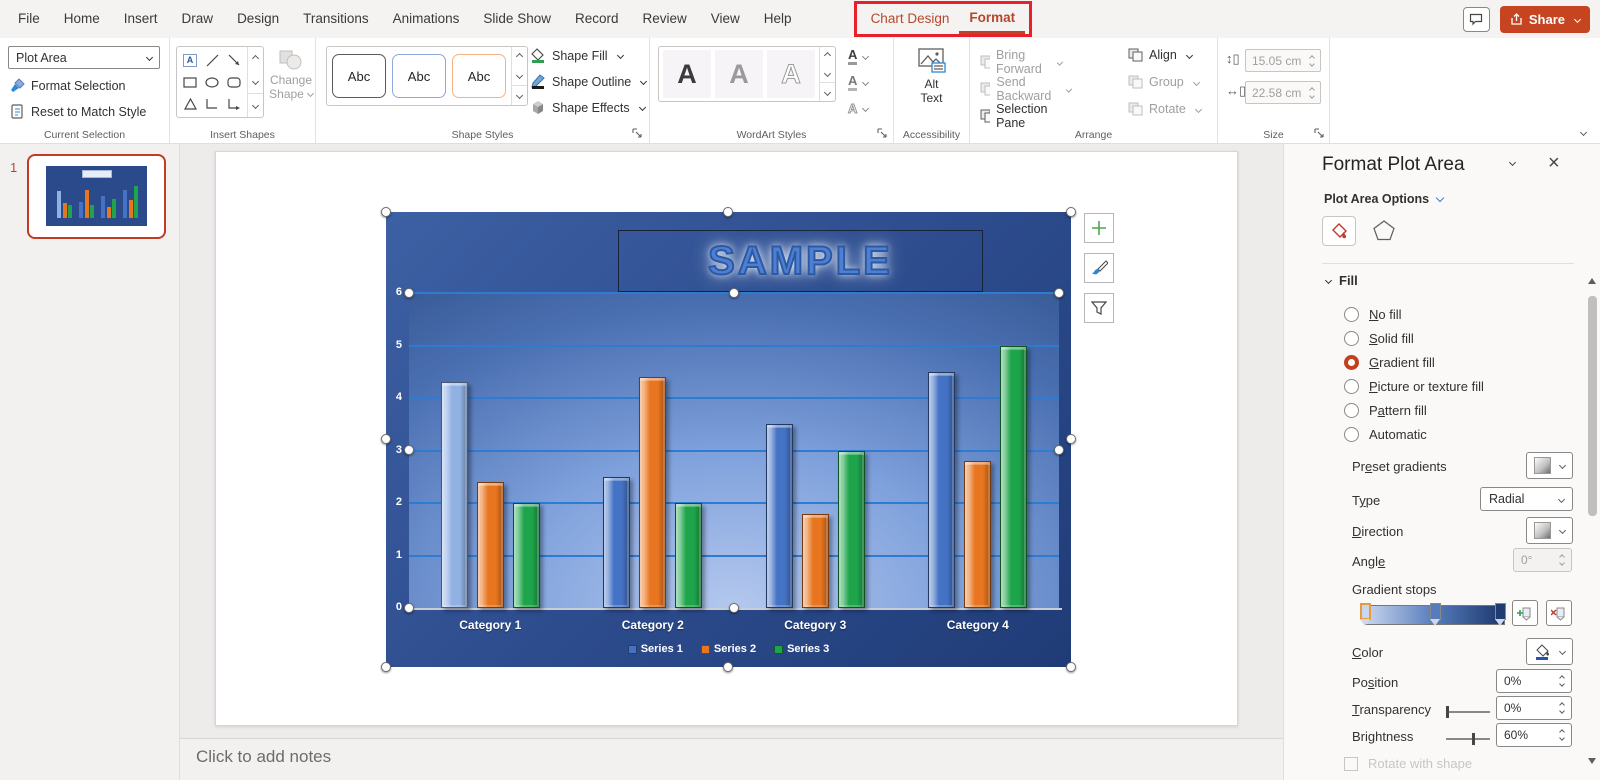 Image resolution: width=1600 pixels, height=780 pixels. What do you see at coordinates (910, 19) in the screenshot?
I see `menu-tab-chart-design: Chart Design` at bounding box center [910, 19].